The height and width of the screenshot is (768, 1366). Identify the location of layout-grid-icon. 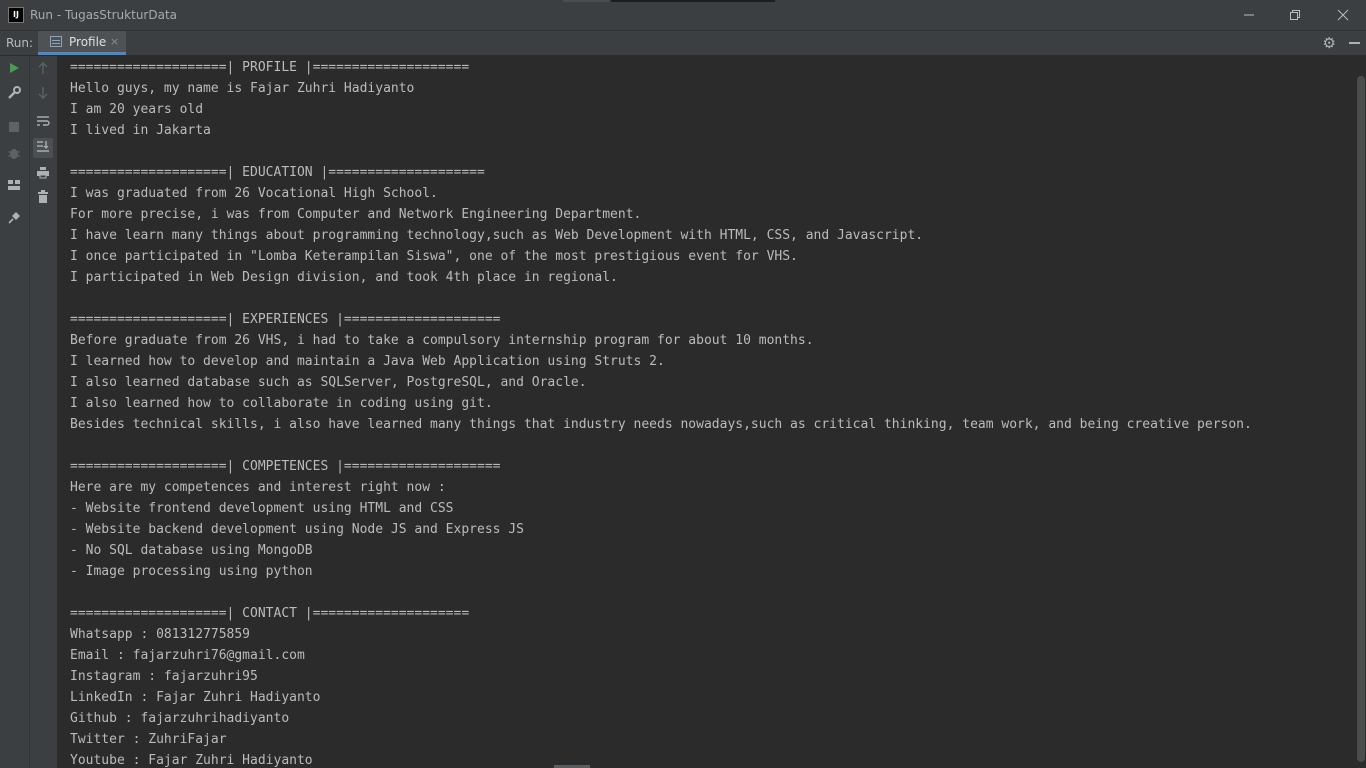
(14, 185).